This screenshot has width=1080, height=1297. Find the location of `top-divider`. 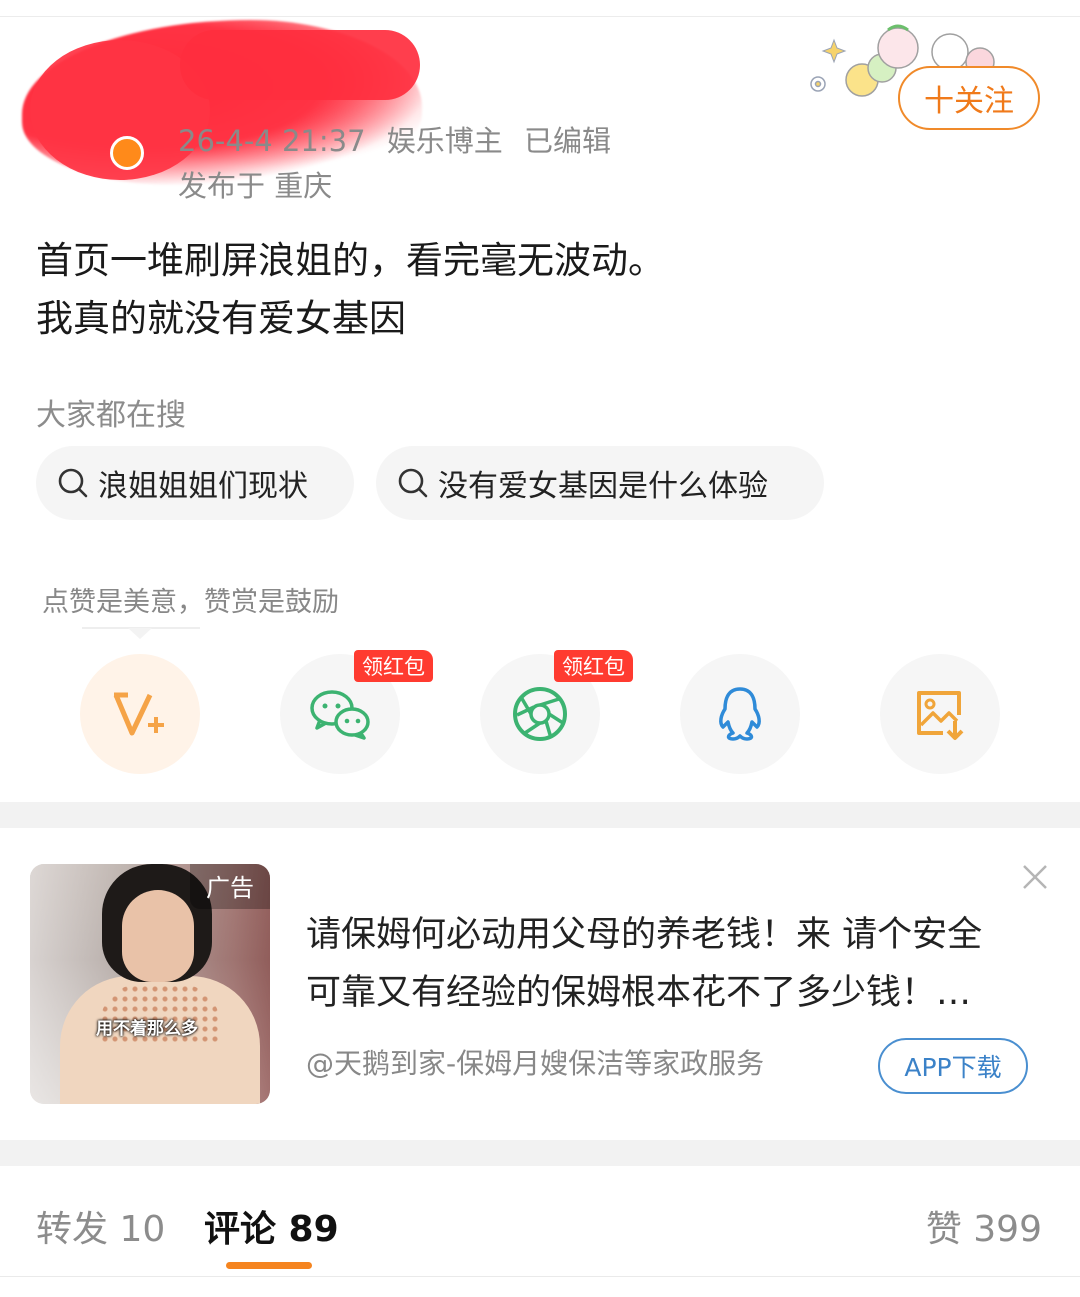

top-divider is located at coordinates (540, 16).